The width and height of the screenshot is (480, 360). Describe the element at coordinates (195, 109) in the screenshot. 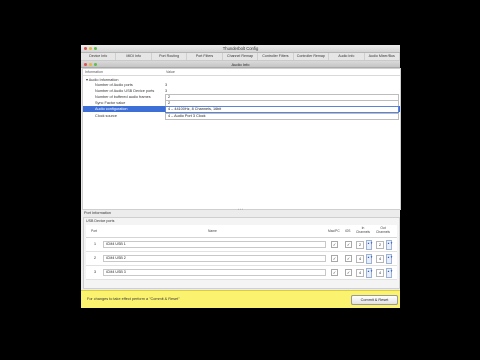

I see `field-value: 4 – 44100Hz, 8 Channels, 16bit` at that location.